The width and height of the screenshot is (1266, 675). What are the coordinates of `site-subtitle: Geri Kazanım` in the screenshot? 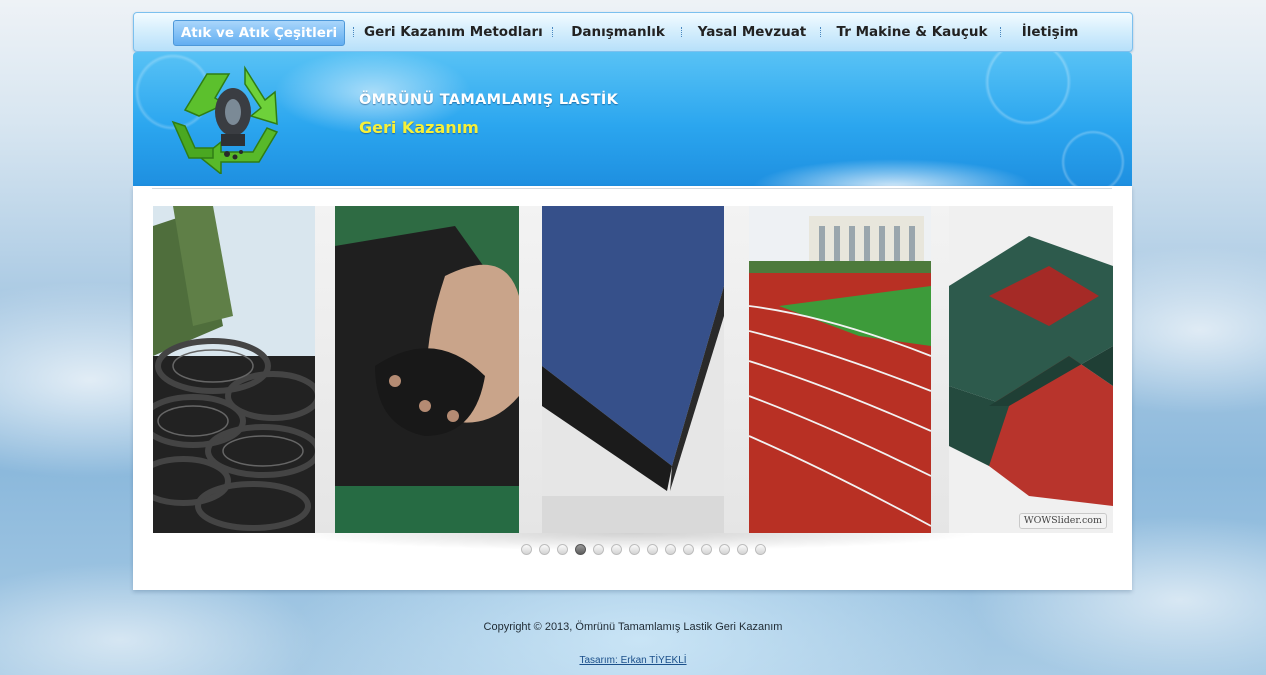 It's located at (419, 127).